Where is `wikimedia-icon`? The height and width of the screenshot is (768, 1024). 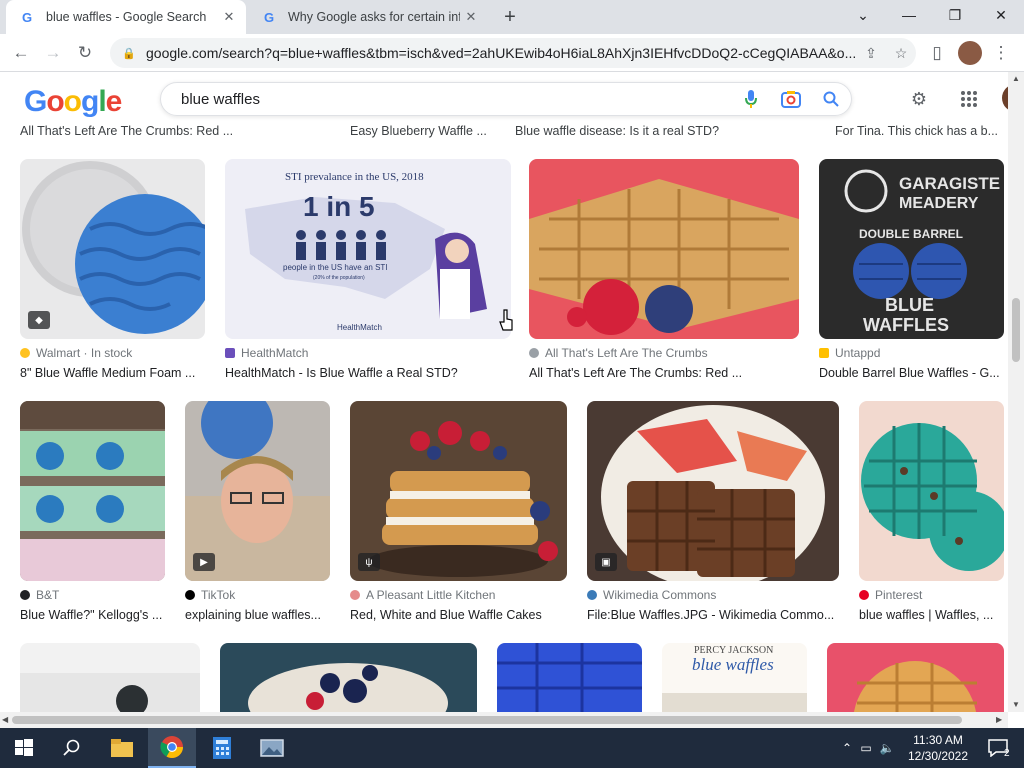
wikimedia-icon is located at coordinates (592, 595).